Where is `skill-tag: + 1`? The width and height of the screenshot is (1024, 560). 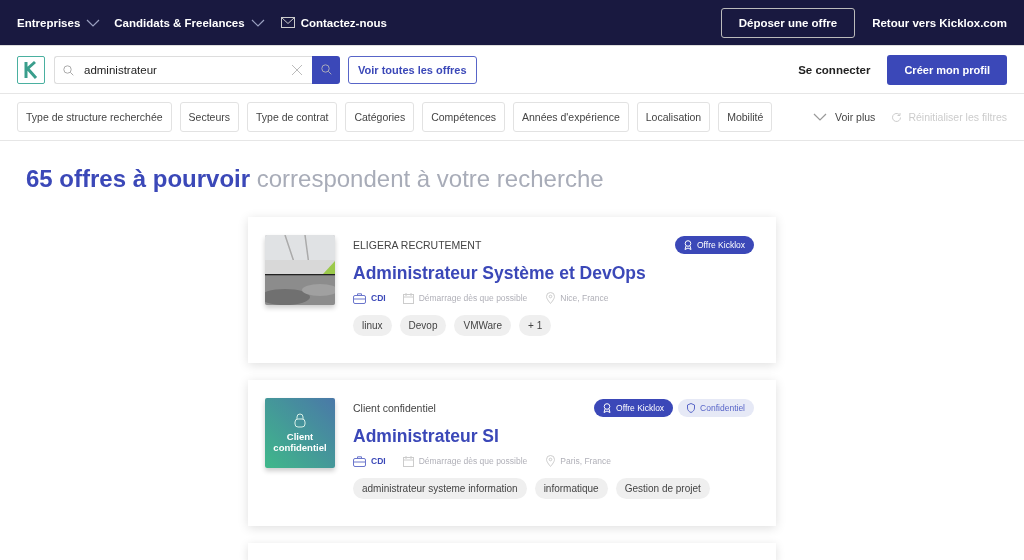
skill-tag: + 1 is located at coordinates (535, 325).